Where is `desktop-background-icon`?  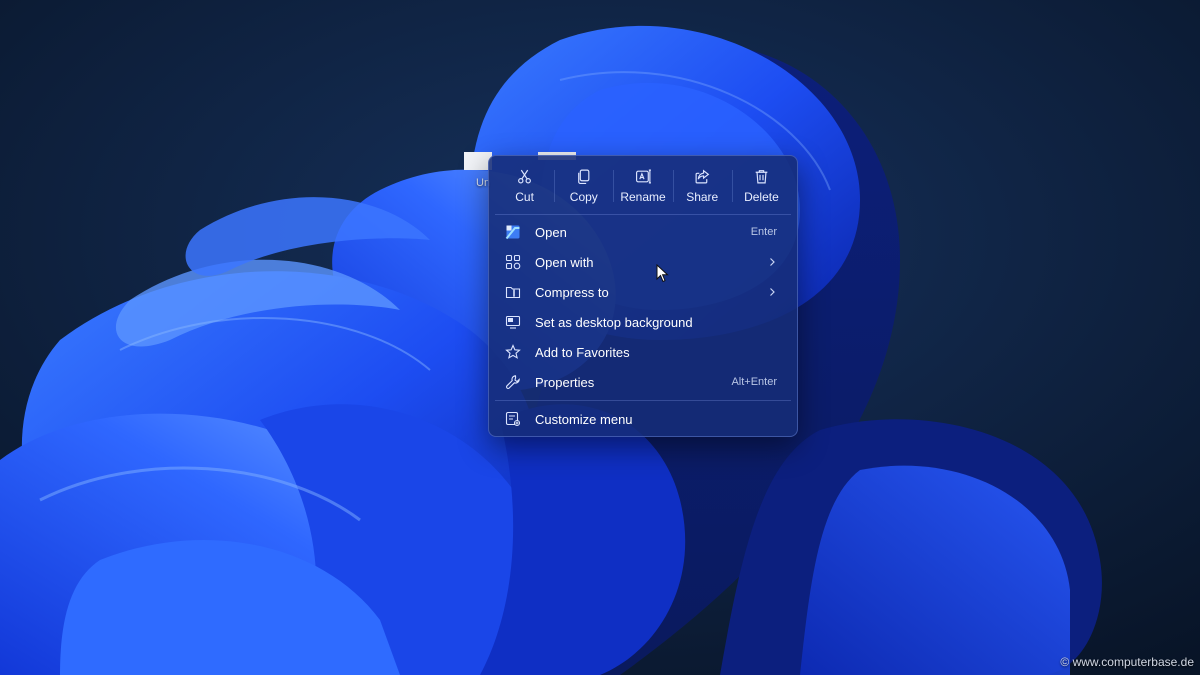 desktop-background-icon is located at coordinates (513, 322).